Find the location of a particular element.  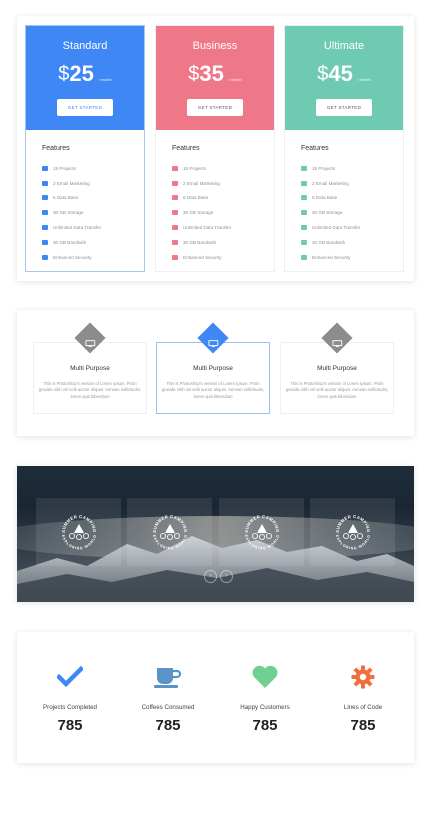

counter-item: Projects Completed 785 is located at coordinates (70, 699).